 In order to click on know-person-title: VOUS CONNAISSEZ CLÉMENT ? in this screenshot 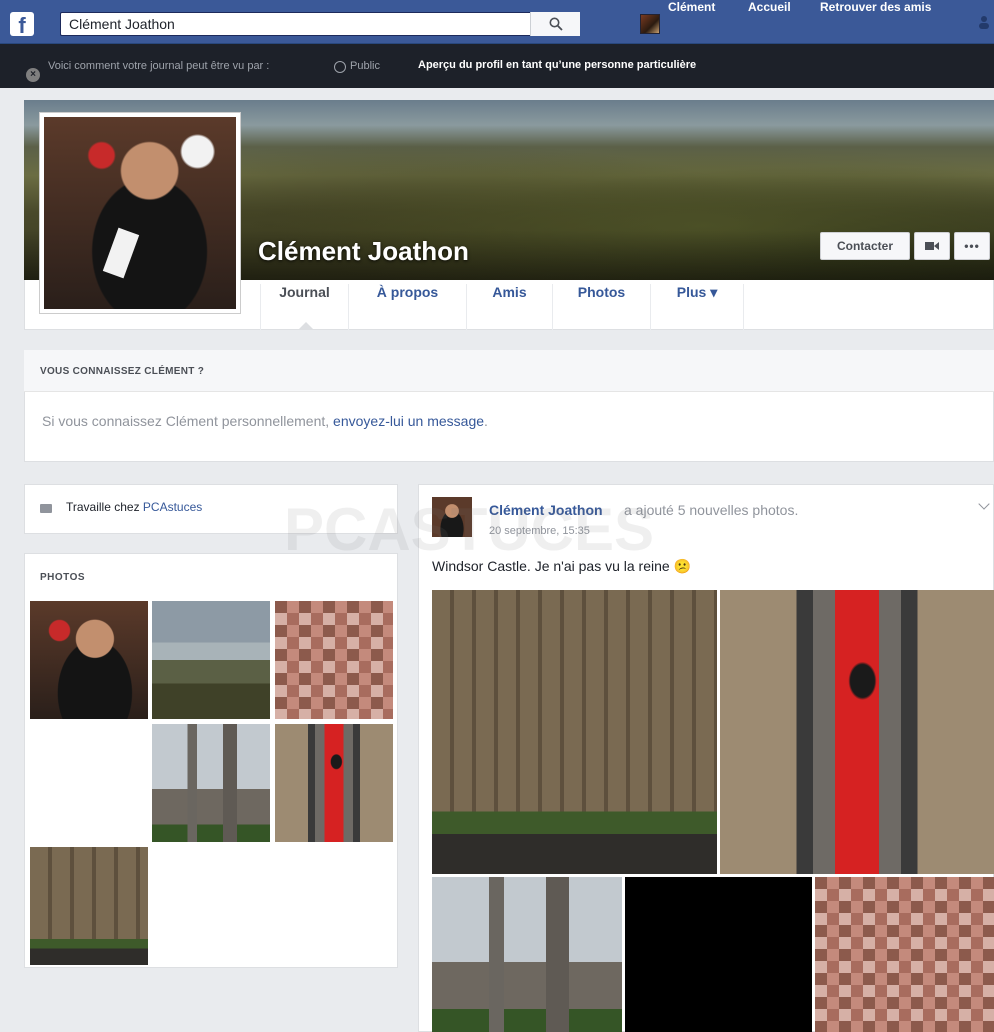, I will do `click(122, 371)`.